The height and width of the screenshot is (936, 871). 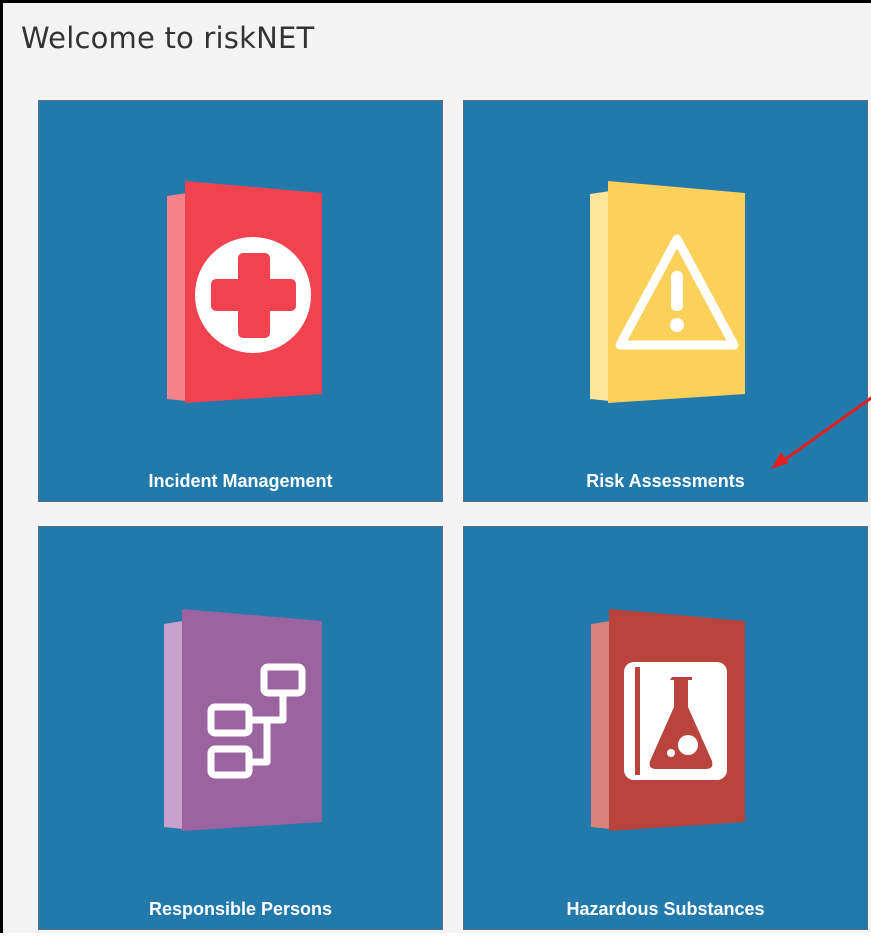 What do you see at coordinates (243, 720) in the screenshot?
I see `org-chart-book-icon` at bounding box center [243, 720].